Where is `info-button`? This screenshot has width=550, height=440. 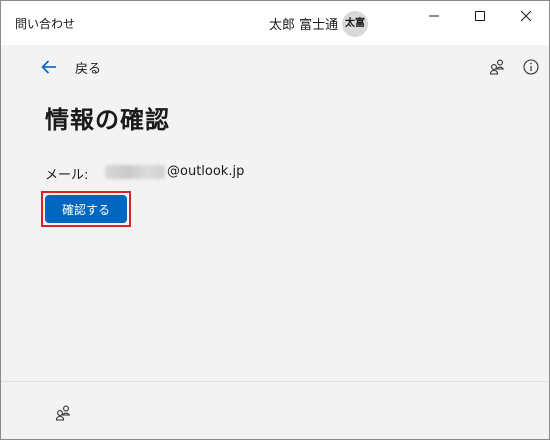
info-button is located at coordinates (531, 67).